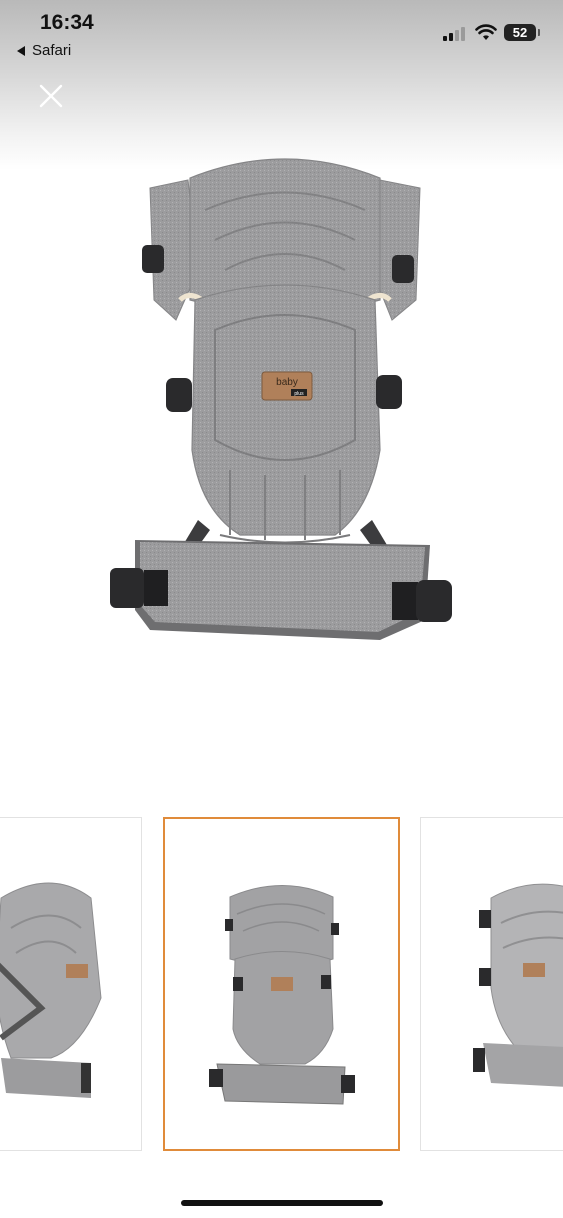  I want to click on thumbnail-3-image, so click(492, 984).